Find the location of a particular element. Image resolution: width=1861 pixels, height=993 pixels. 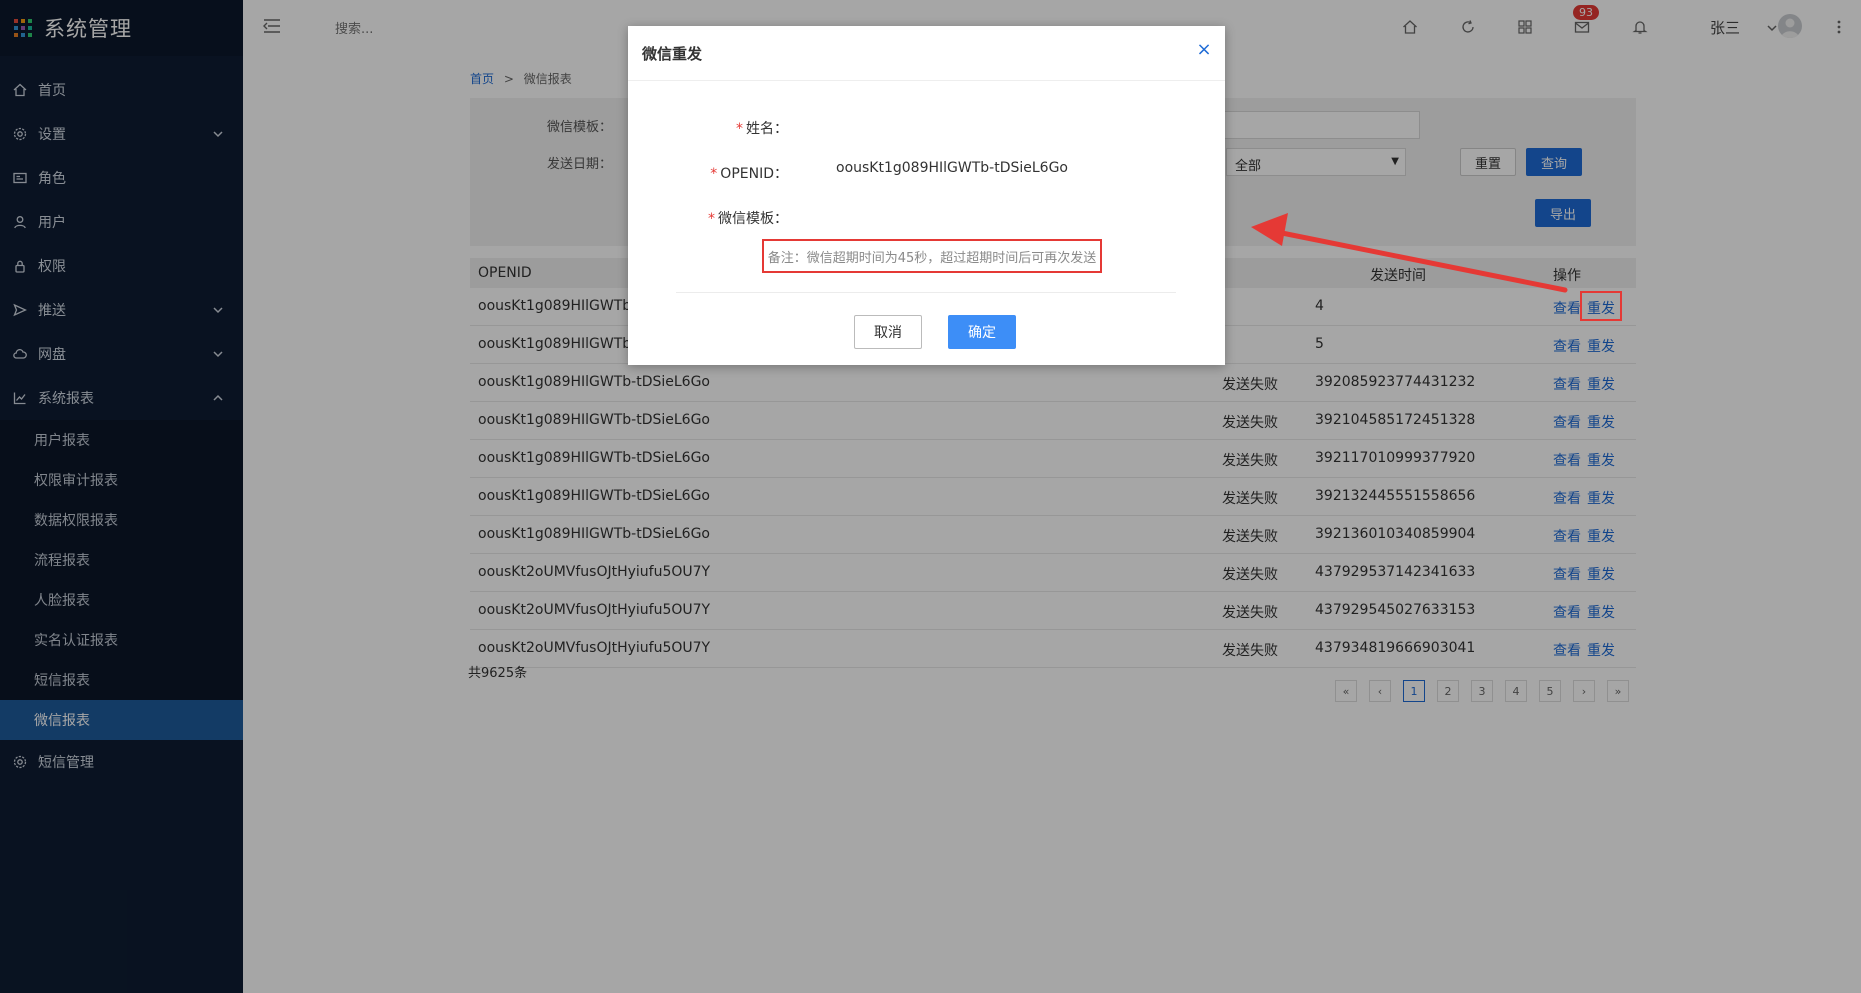

openid-label: * OPENID： is located at coordinates (708, 173).